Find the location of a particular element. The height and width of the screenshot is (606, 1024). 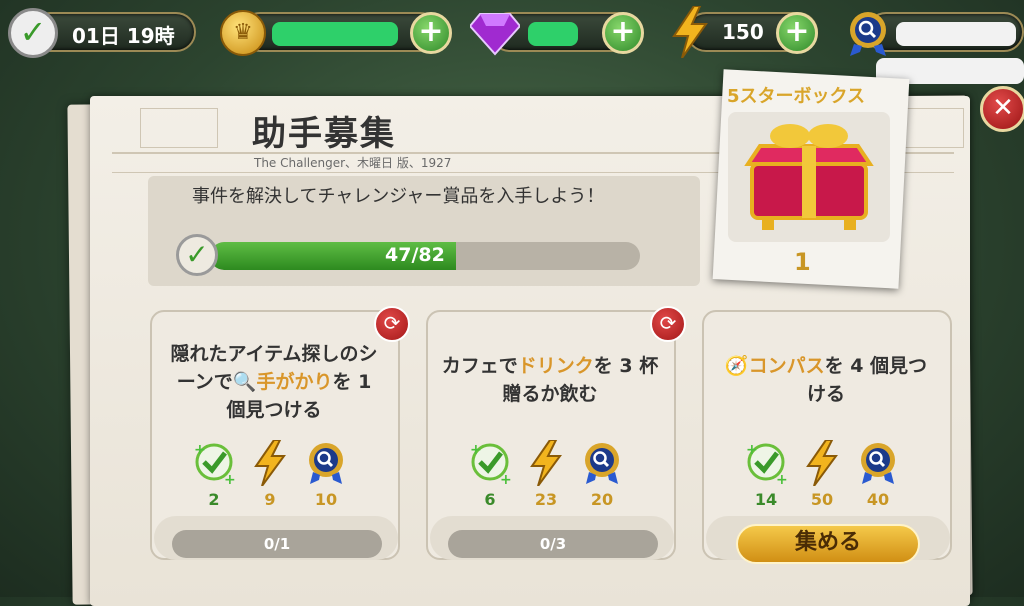

task-3-text: 🧭コンパスを 4 個見つける is located at coordinates (826, 380).